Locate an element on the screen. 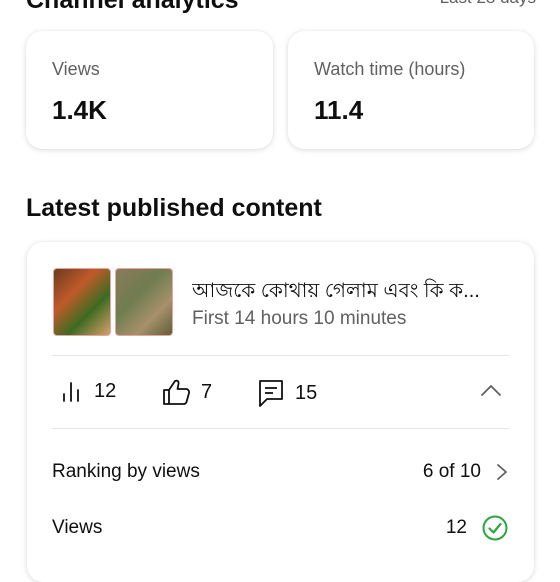 This screenshot has height=582, width=560. watch-time-stat-card: Watch time (hours) 11.4 is located at coordinates (411, 90).